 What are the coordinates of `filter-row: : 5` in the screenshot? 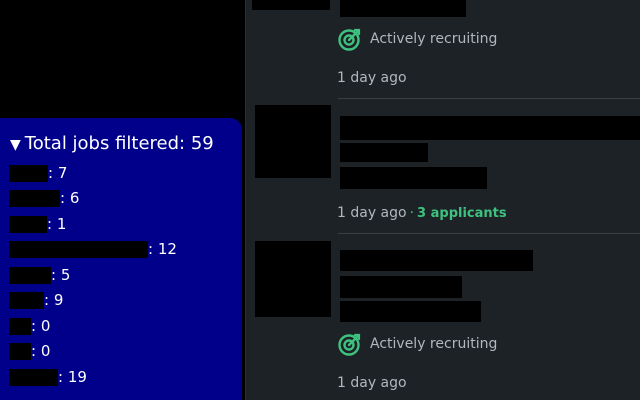 It's located at (39, 275).